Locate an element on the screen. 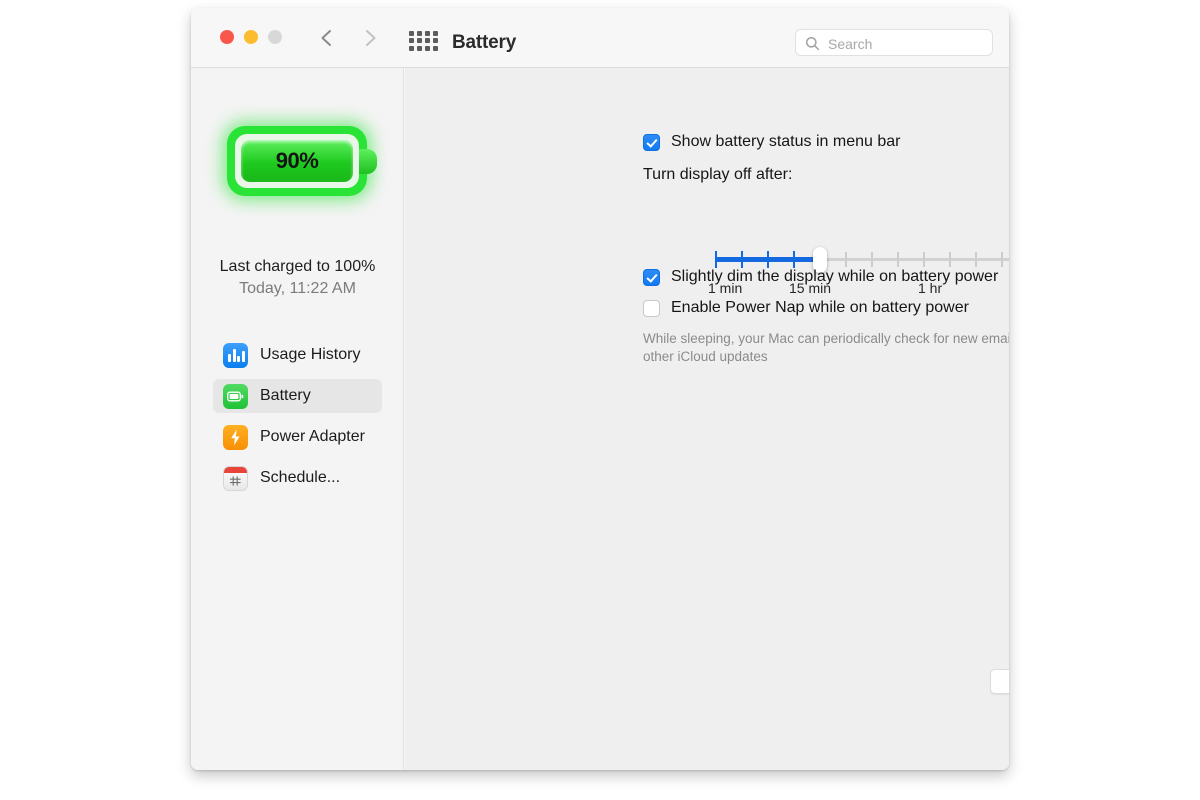  display-sleep-slider is located at coordinates (862, 260).